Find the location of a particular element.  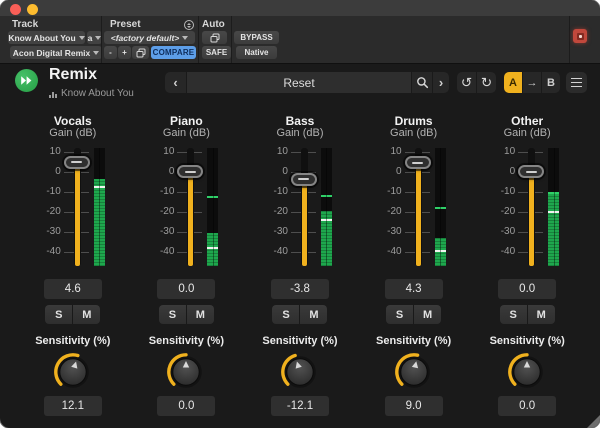

gain-scale-label: -30 is located at coordinates (53, 231).